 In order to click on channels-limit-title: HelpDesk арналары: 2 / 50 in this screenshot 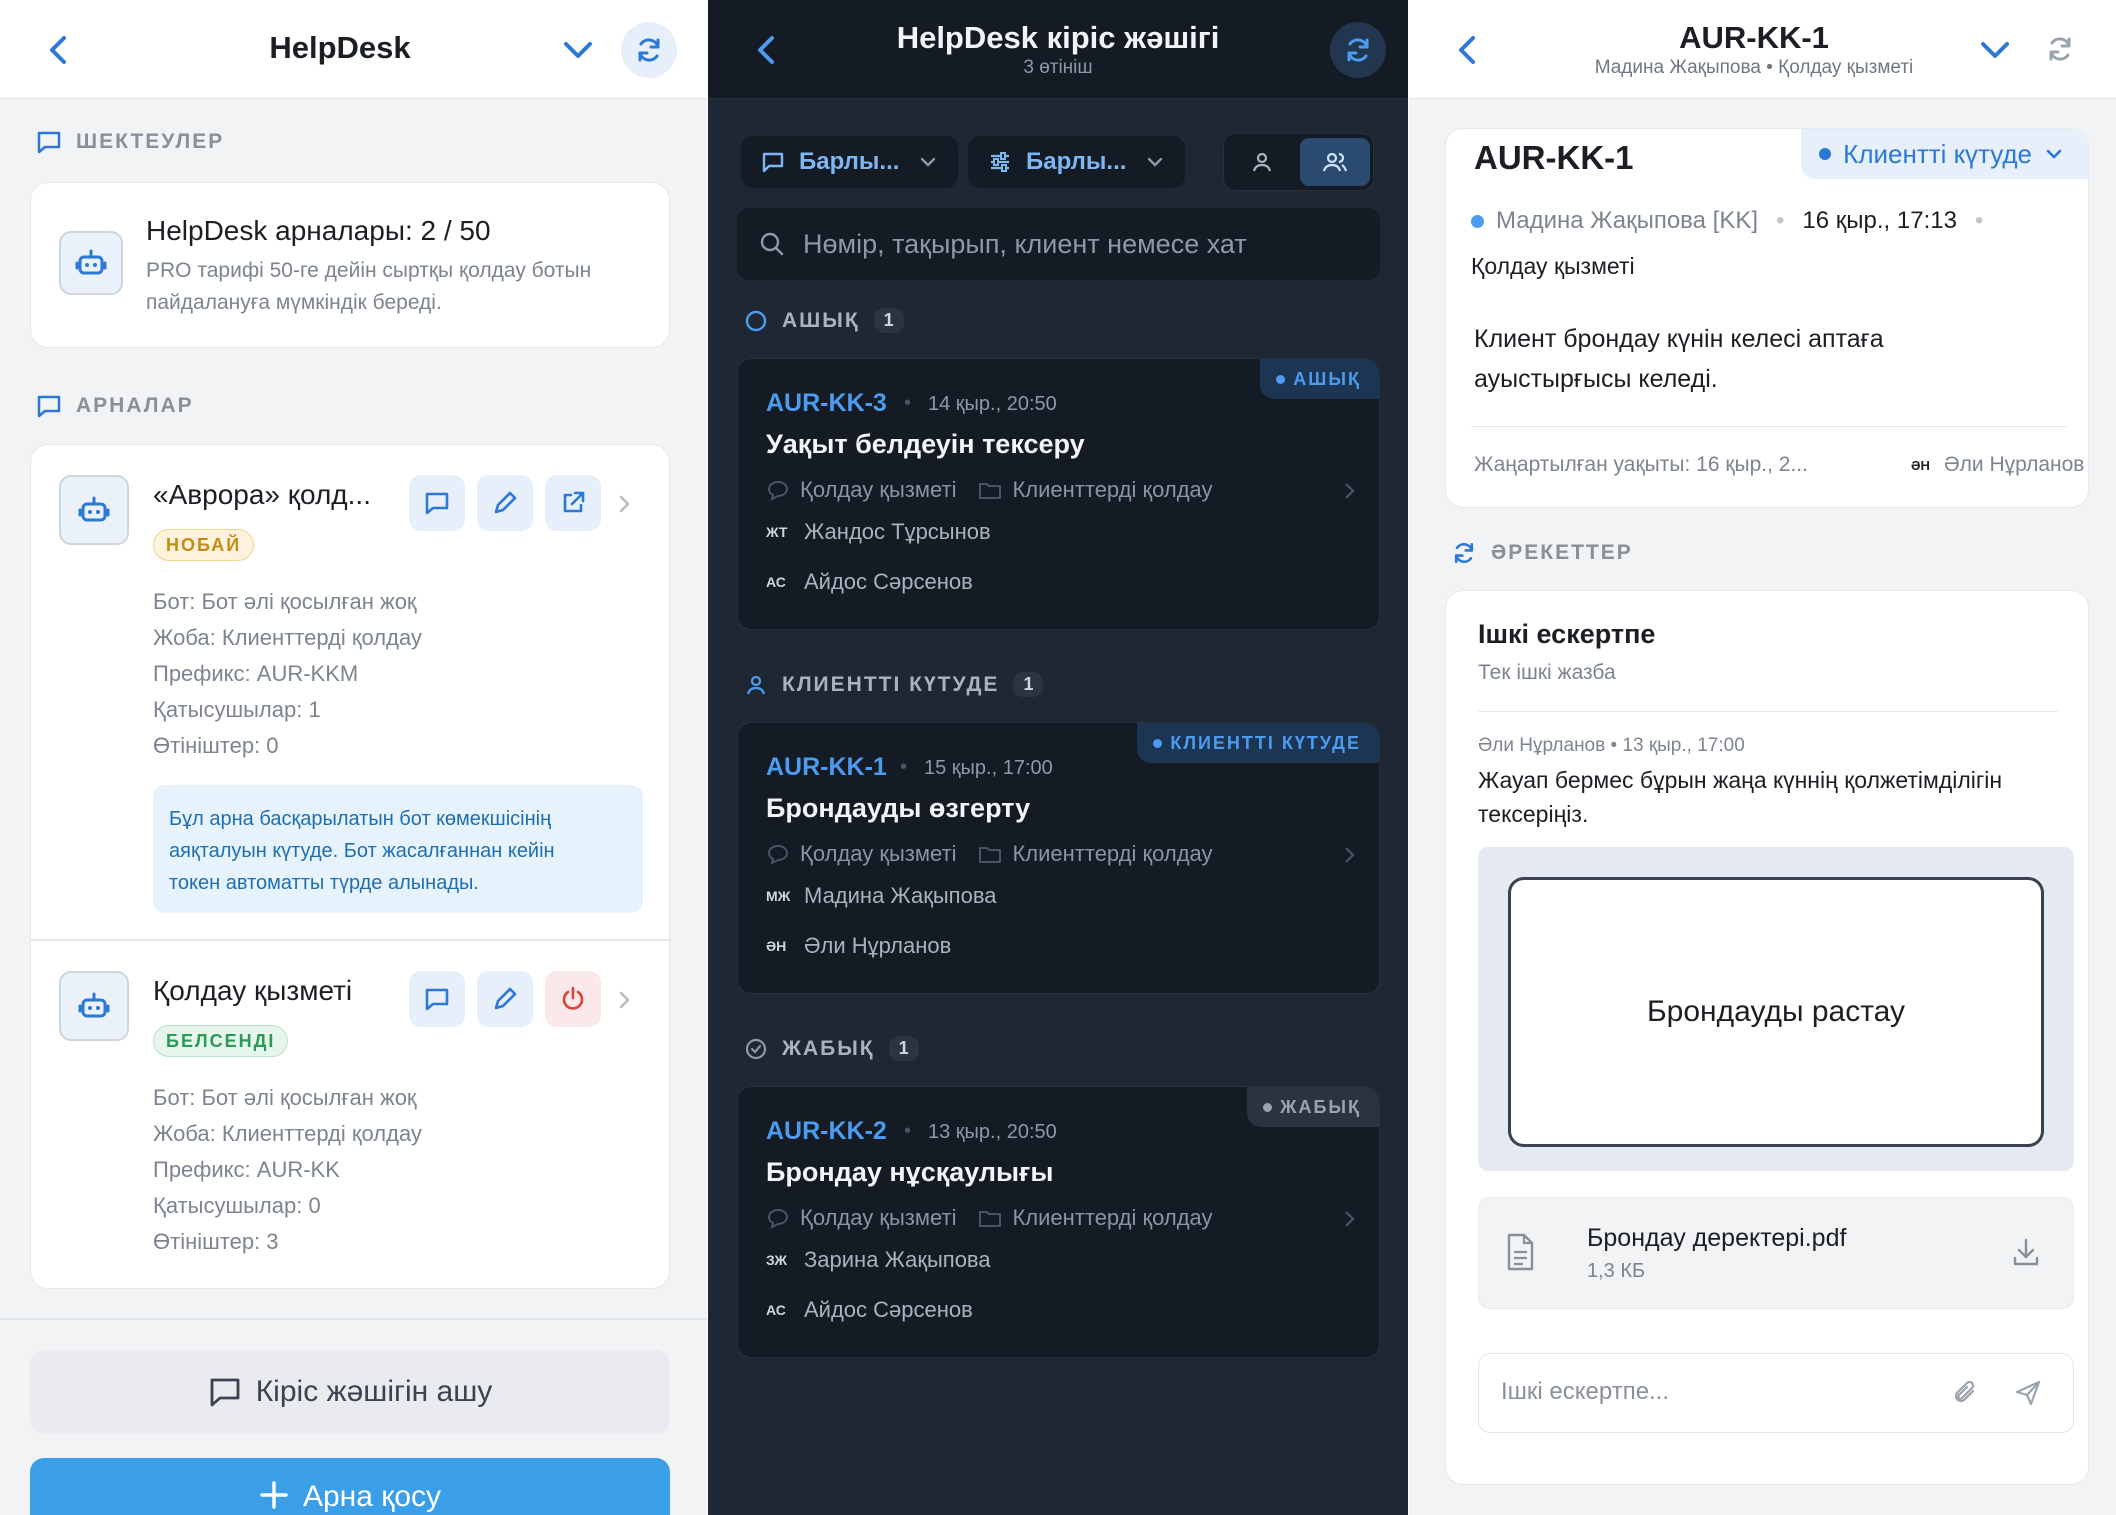, I will do `click(318, 230)`.